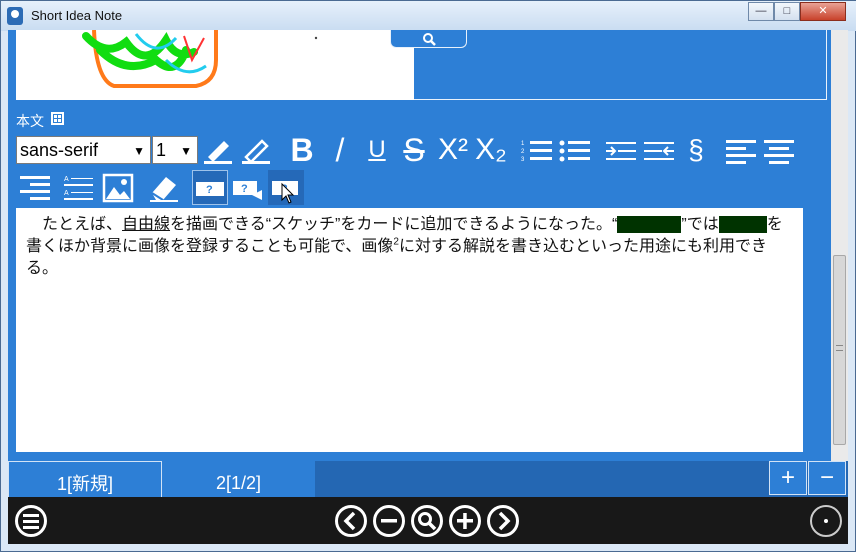 The image size is (856, 552). I want to click on outdent-icon, so click(659, 151).